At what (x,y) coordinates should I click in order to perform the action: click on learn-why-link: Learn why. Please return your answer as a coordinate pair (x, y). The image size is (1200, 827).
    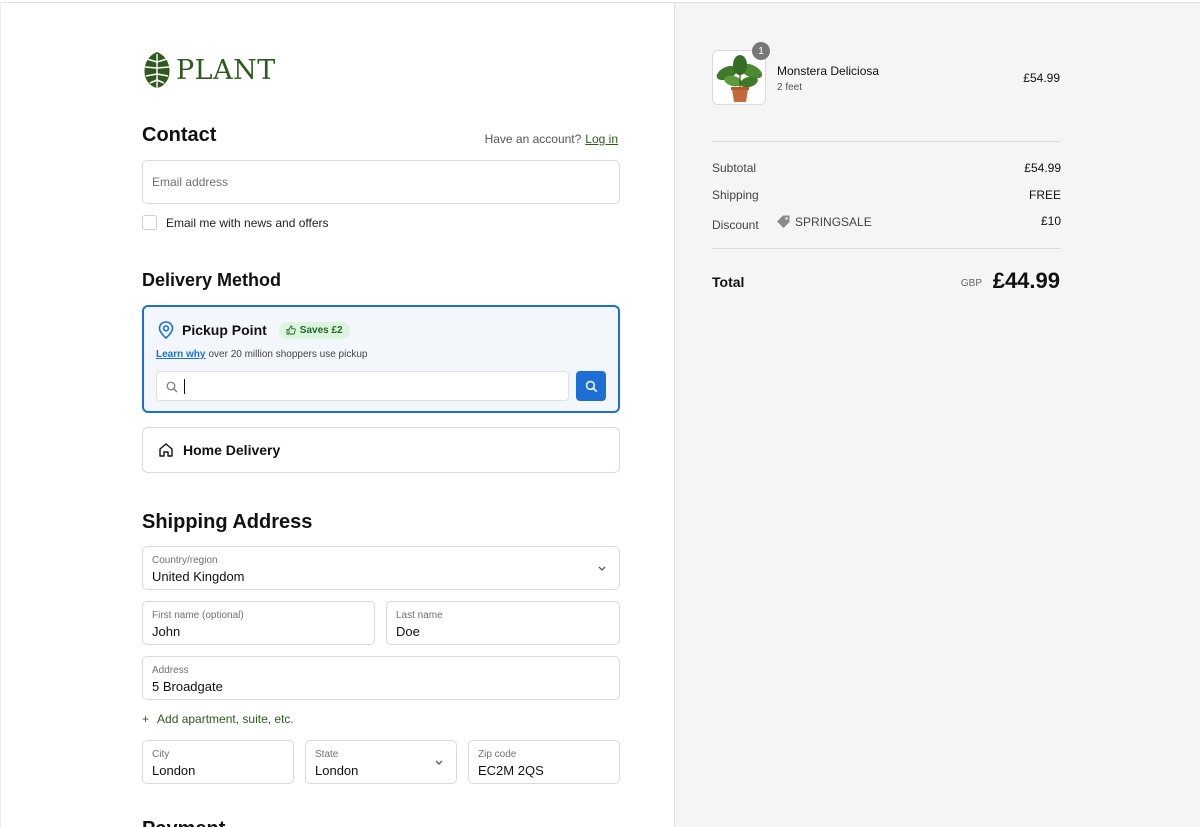
    Looking at the image, I should click on (180, 354).